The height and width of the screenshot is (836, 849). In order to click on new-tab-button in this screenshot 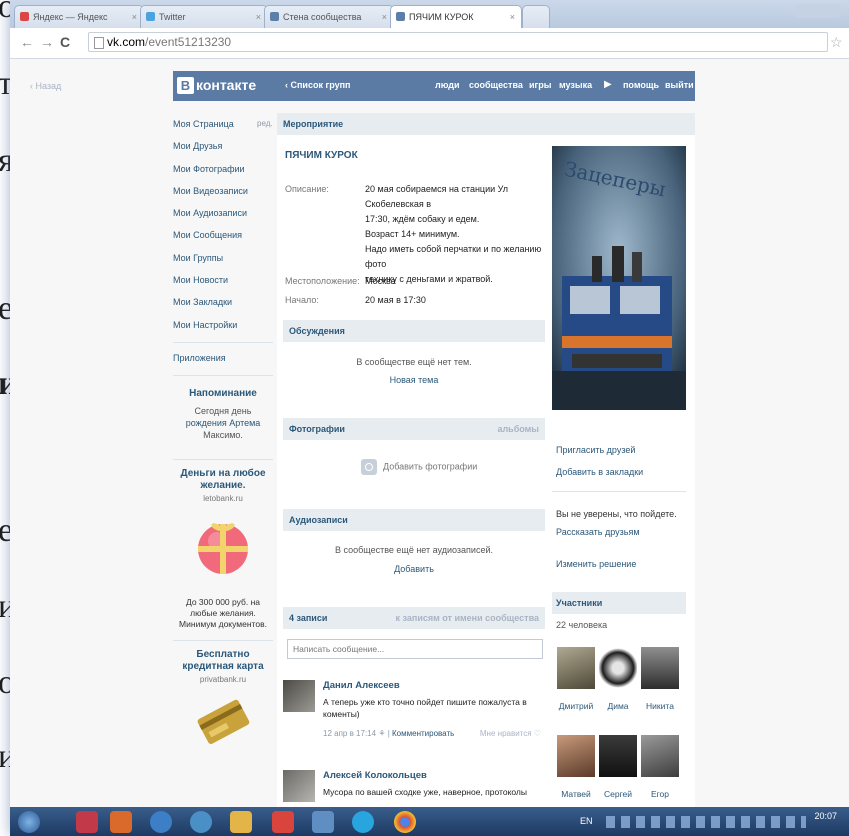, I will do `click(536, 16)`.